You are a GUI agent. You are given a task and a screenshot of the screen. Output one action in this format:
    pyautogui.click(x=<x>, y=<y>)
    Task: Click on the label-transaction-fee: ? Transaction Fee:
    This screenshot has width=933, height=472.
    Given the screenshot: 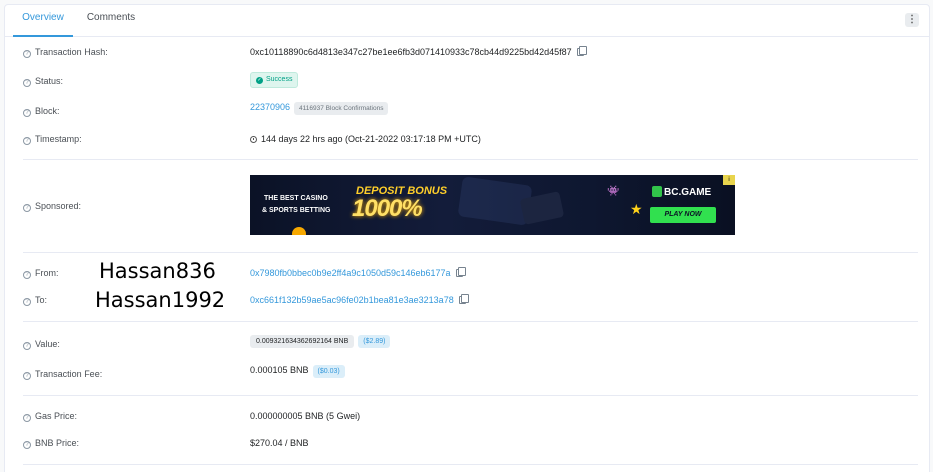 What is the action you would take?
    pyautogui.click(x=62, y=374)
    